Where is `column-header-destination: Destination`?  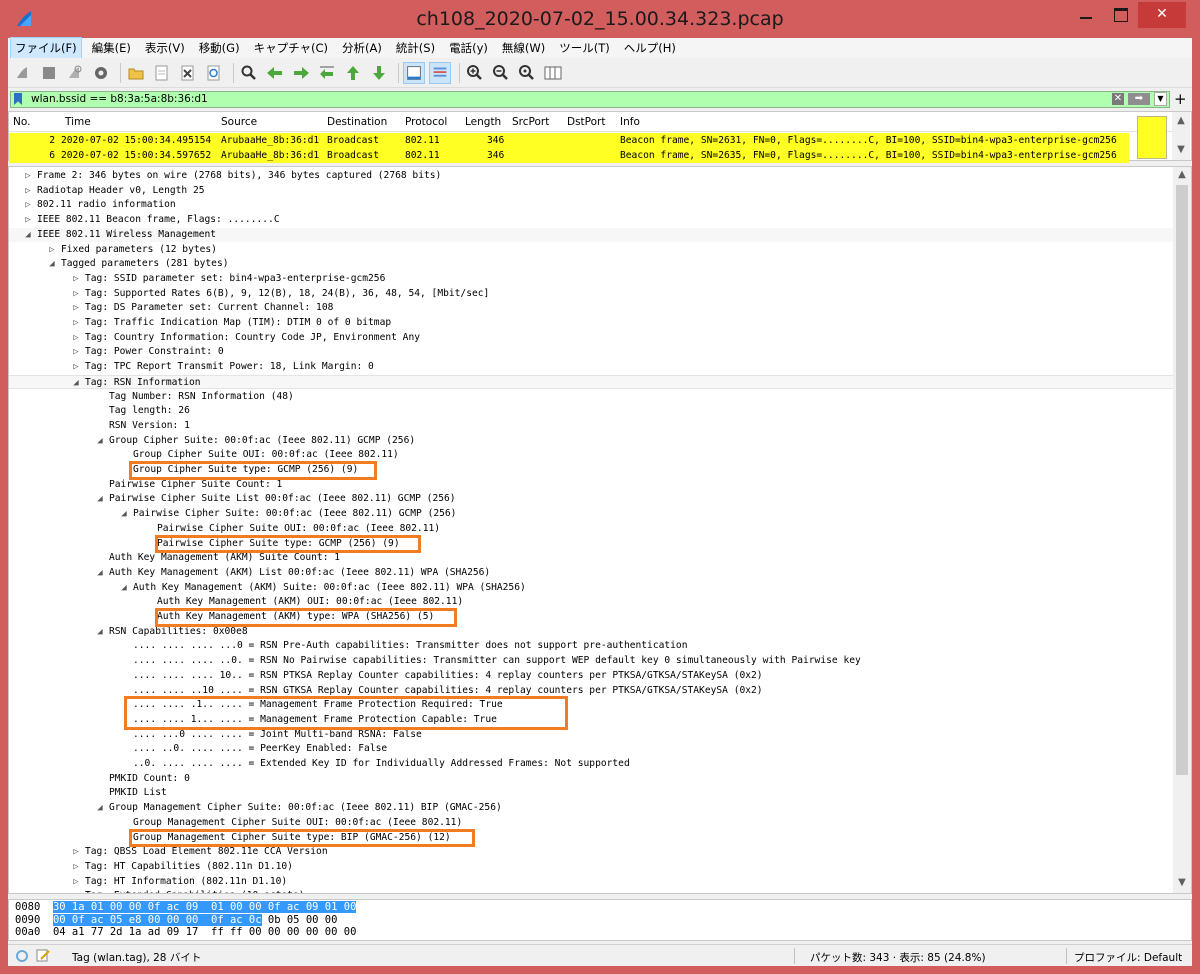 column-header-destination: Destination is located at coordinates (357, 122).